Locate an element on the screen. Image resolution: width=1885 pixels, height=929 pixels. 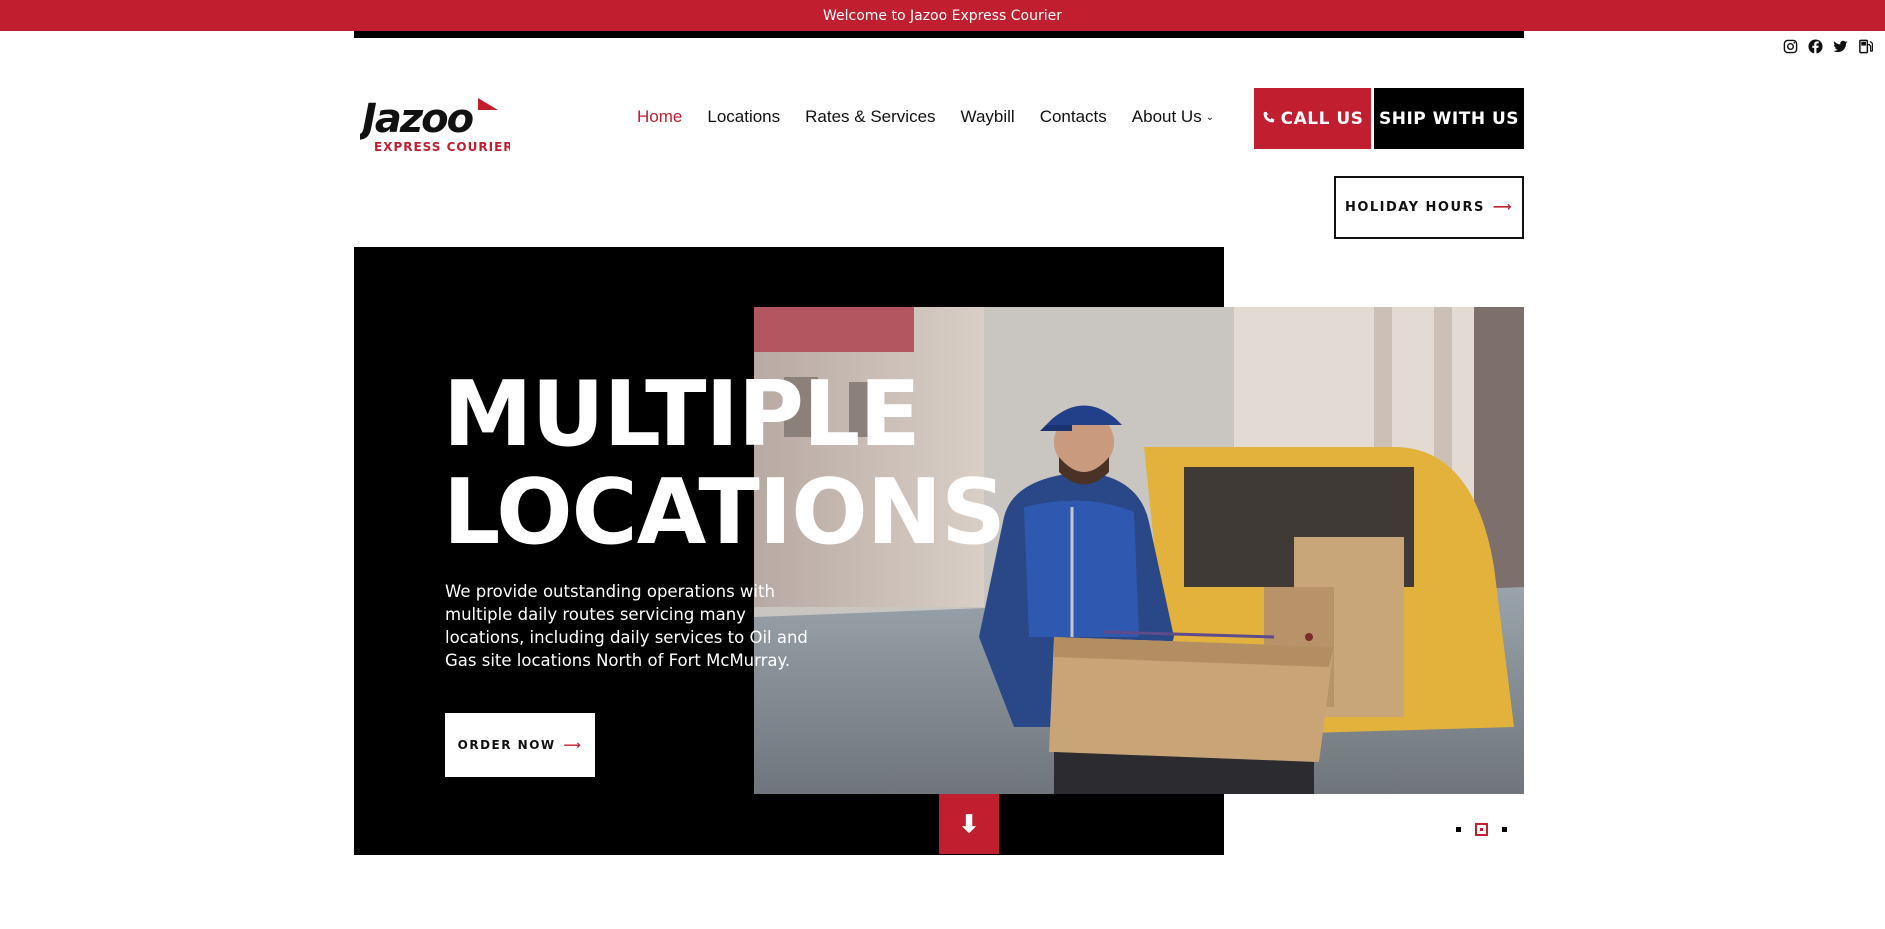
phone-icon is located at coordinates (1268, 119).